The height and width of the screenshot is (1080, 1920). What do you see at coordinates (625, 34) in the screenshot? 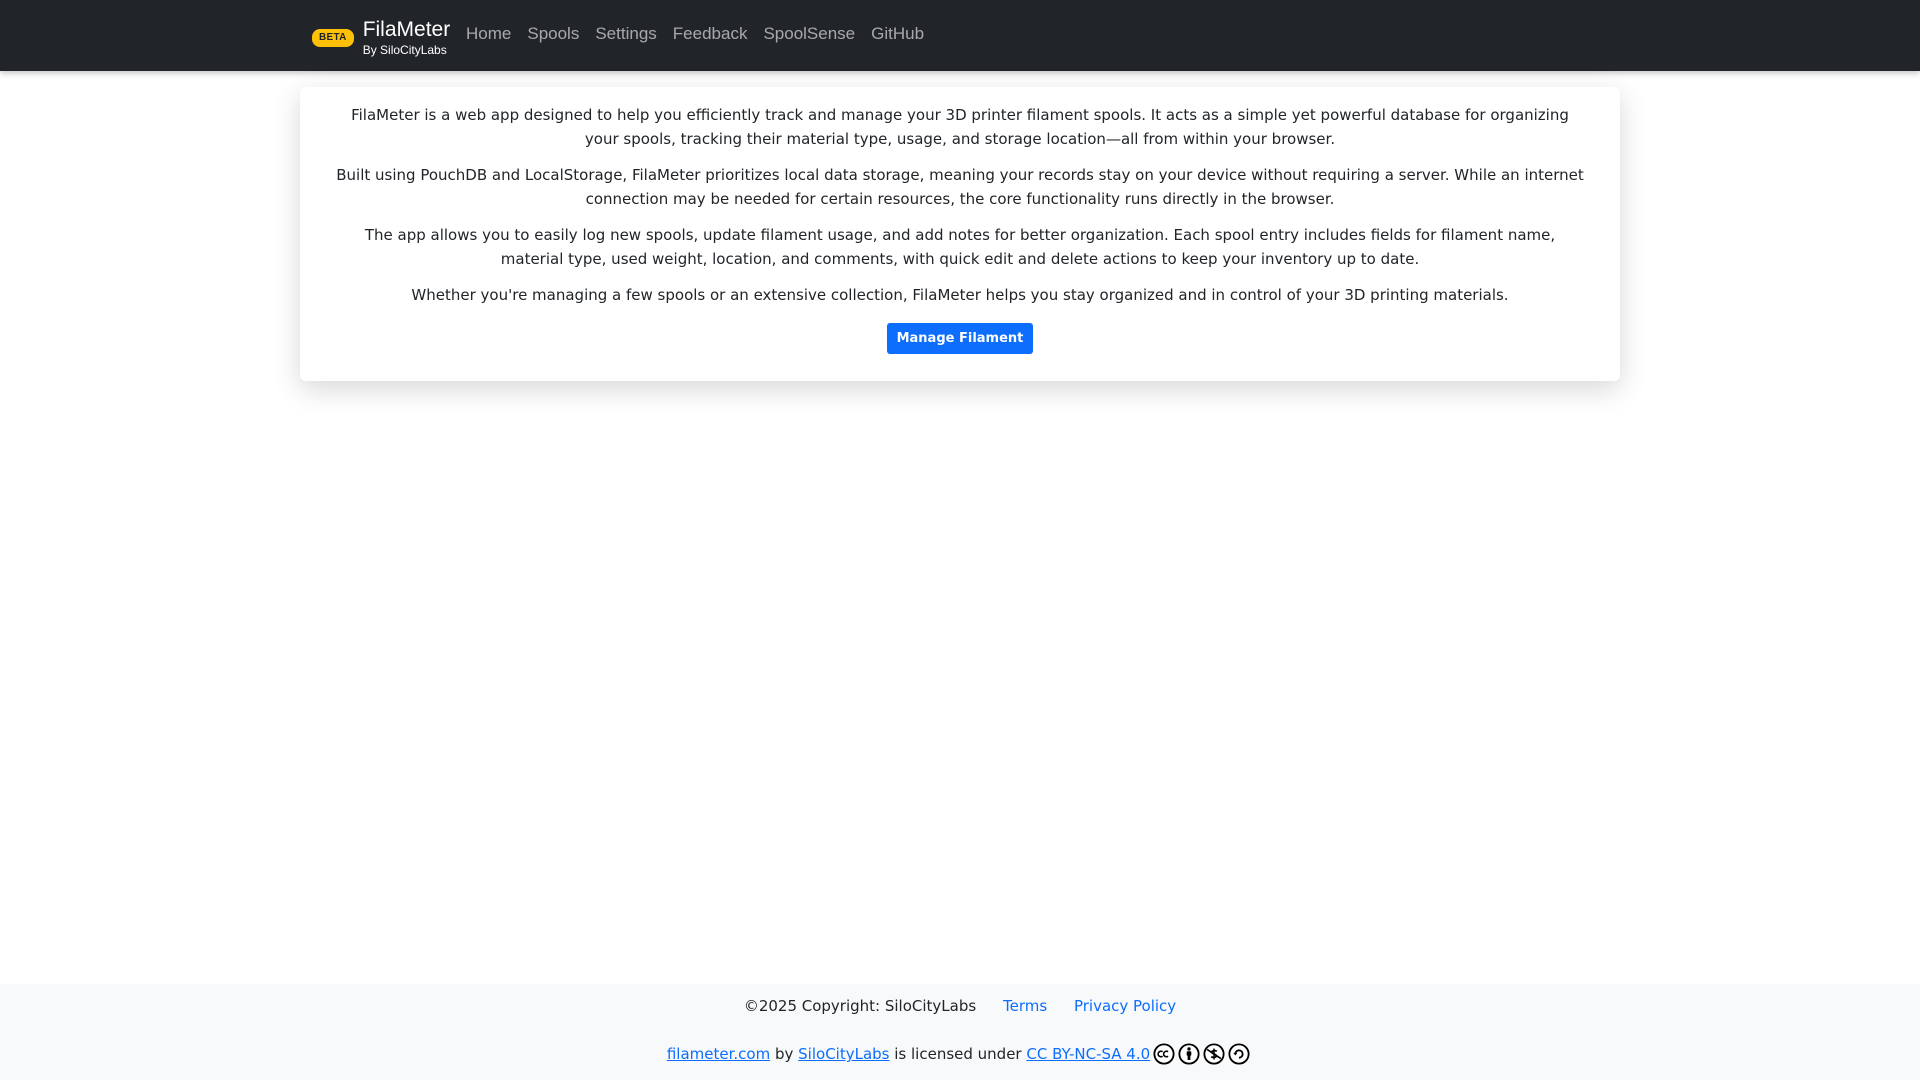
I see `nav-link-settings: Settings` at bounding box center [625, 34].